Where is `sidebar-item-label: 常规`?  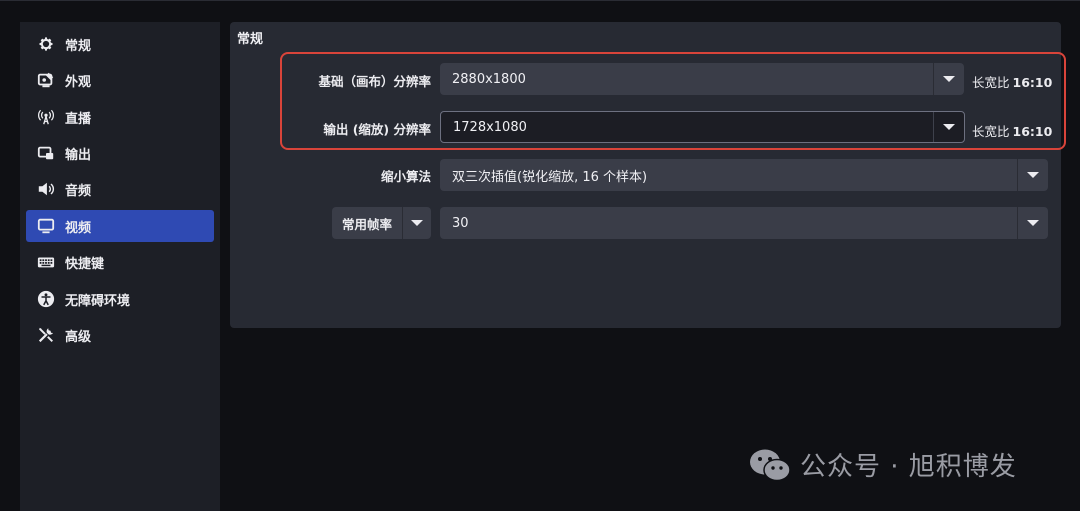 sidebar-item-label: 常规 is located at coordinates (78, 46).